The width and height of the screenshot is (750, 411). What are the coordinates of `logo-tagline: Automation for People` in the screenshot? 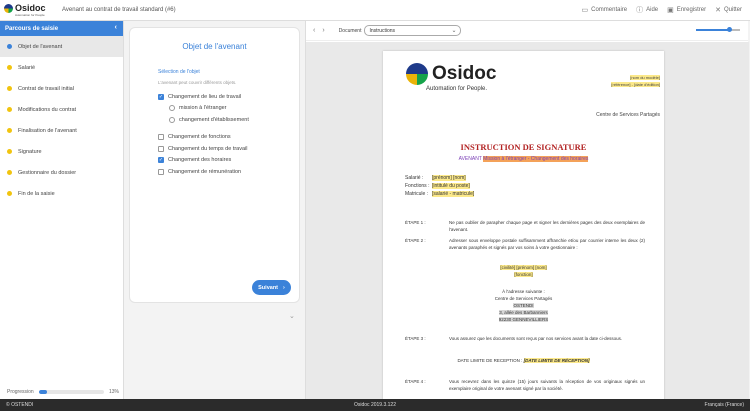 It's located at (30, 15).